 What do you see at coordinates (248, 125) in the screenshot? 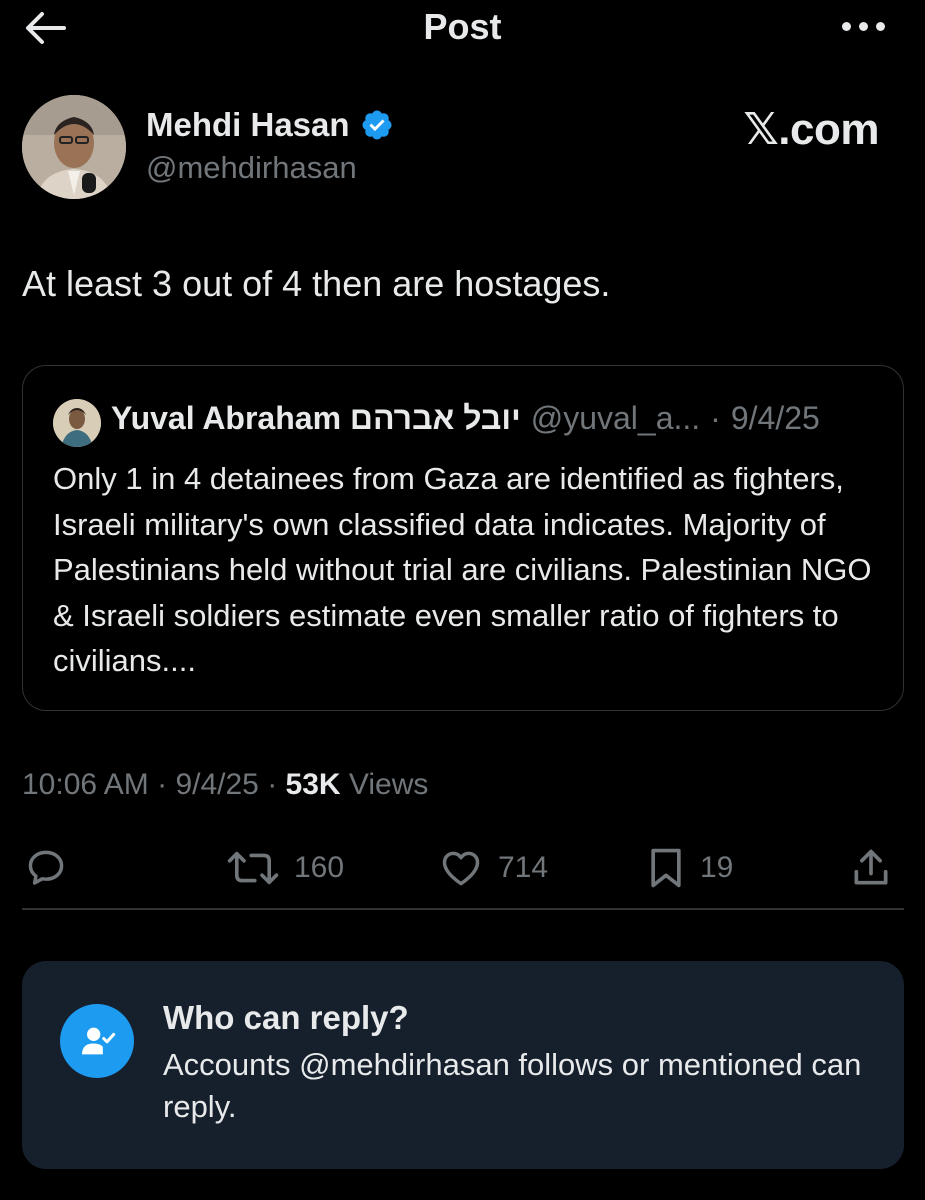
I see `author-name: Mehdi Hasan` at bounding box center [248, 125].